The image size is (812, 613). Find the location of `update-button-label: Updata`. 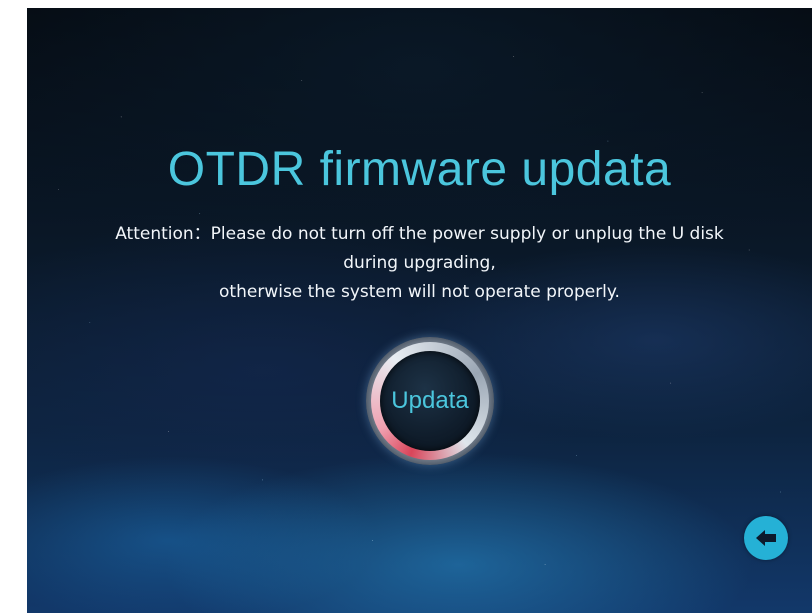

update-button-label: Updata is located at coordinates (430, 400).